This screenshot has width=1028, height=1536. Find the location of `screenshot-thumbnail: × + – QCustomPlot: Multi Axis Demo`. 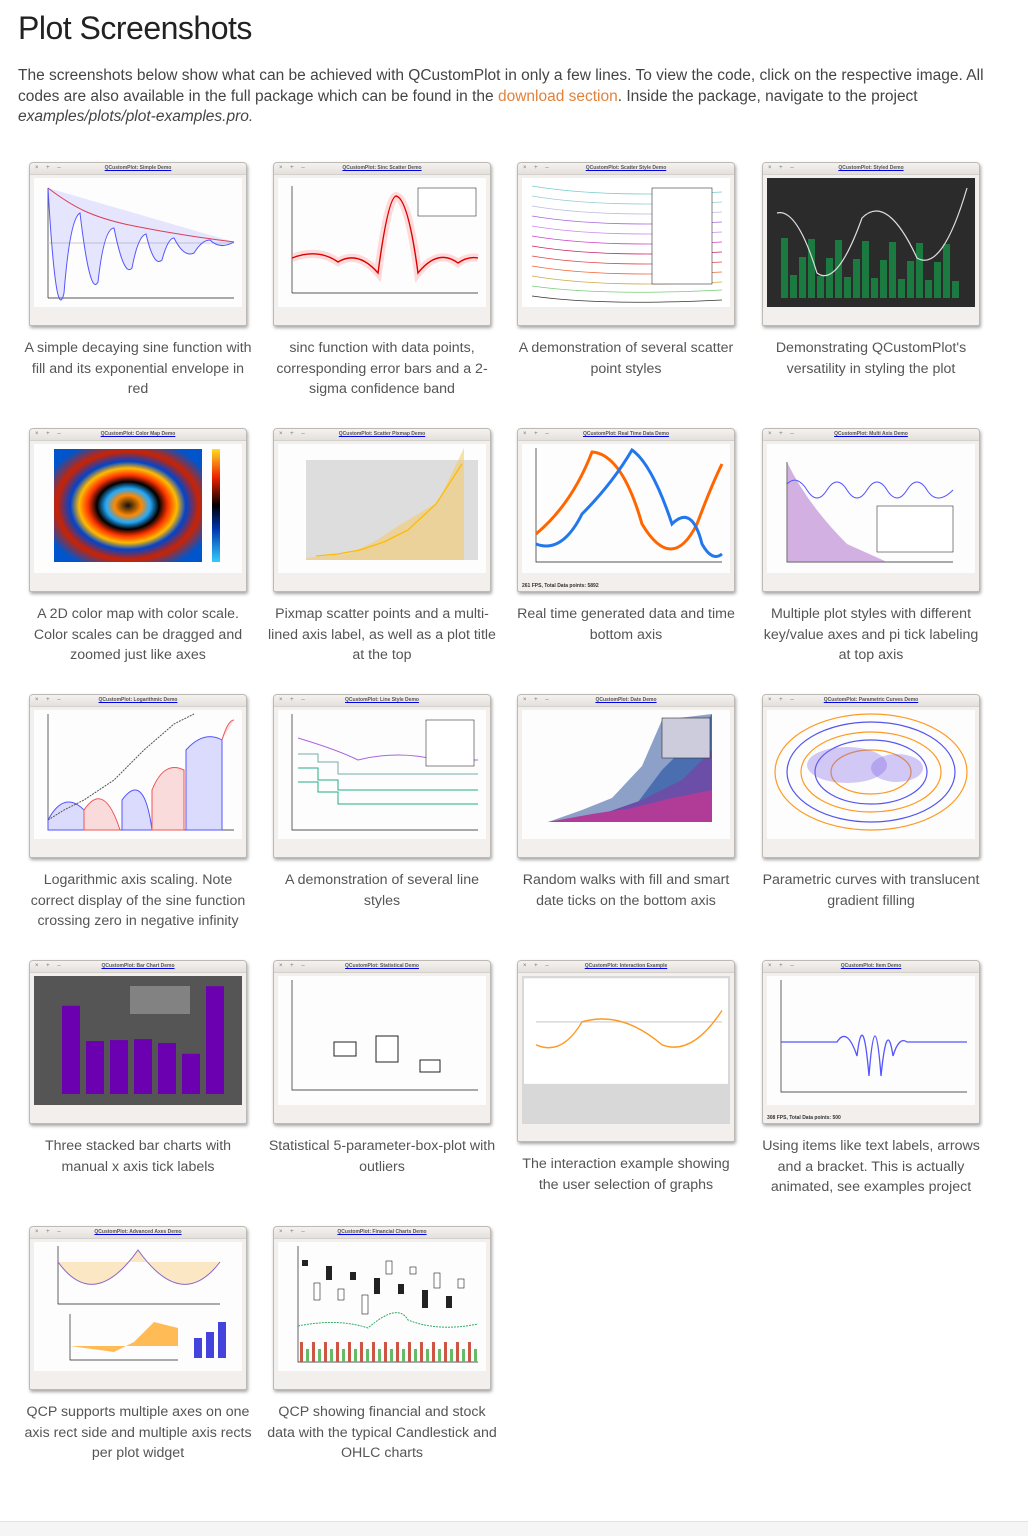

screenshot-thumbnail: × + – QCustomPlot: Multi Axis Demo is located at coordinates (871, 510).